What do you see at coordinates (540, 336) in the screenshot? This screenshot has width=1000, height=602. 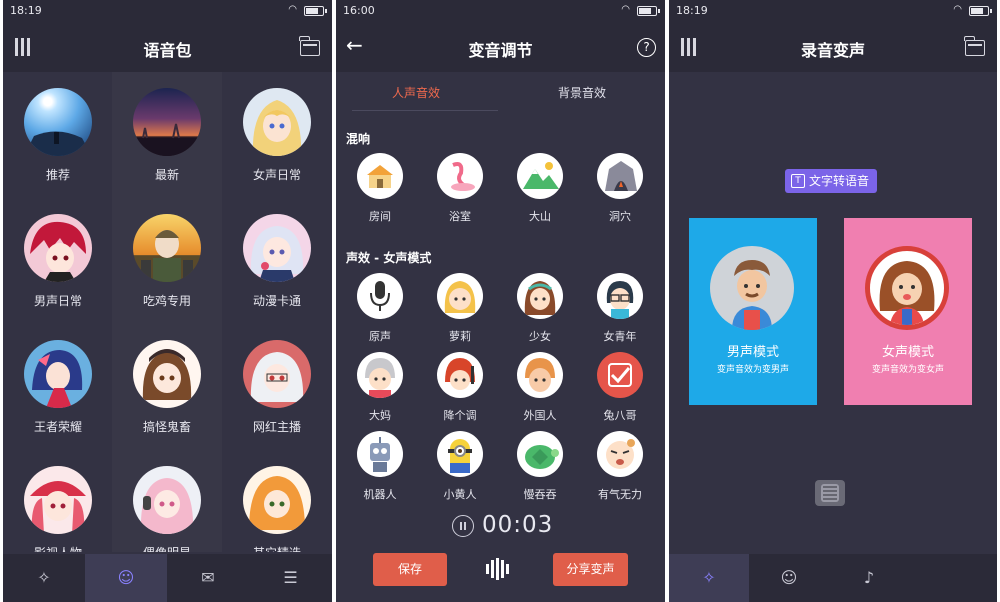 I see `voice-label: 少女` at bounding box center [540, 336].